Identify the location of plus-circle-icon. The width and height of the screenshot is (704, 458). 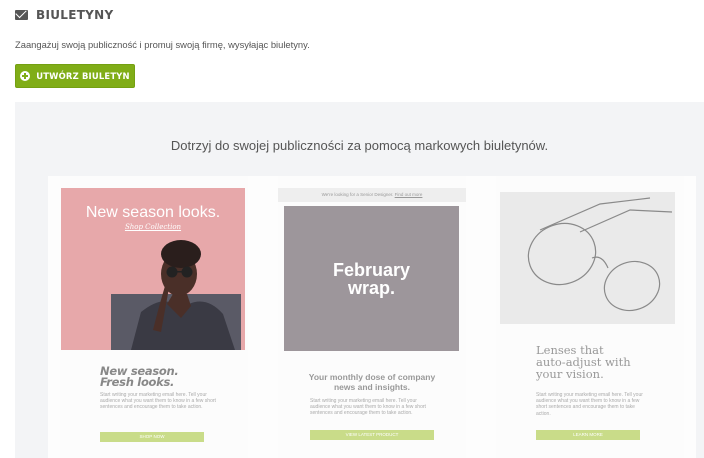
(25, 76).